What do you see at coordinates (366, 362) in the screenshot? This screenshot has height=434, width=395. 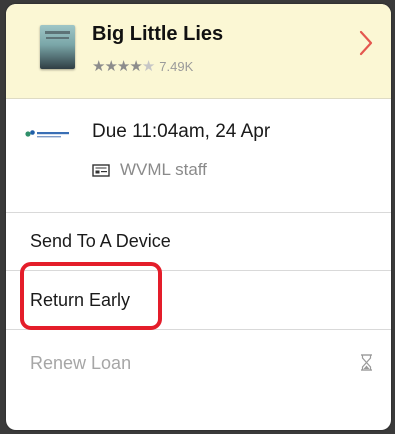 I see `hourglass-icon` at bounding box center [366, 362].